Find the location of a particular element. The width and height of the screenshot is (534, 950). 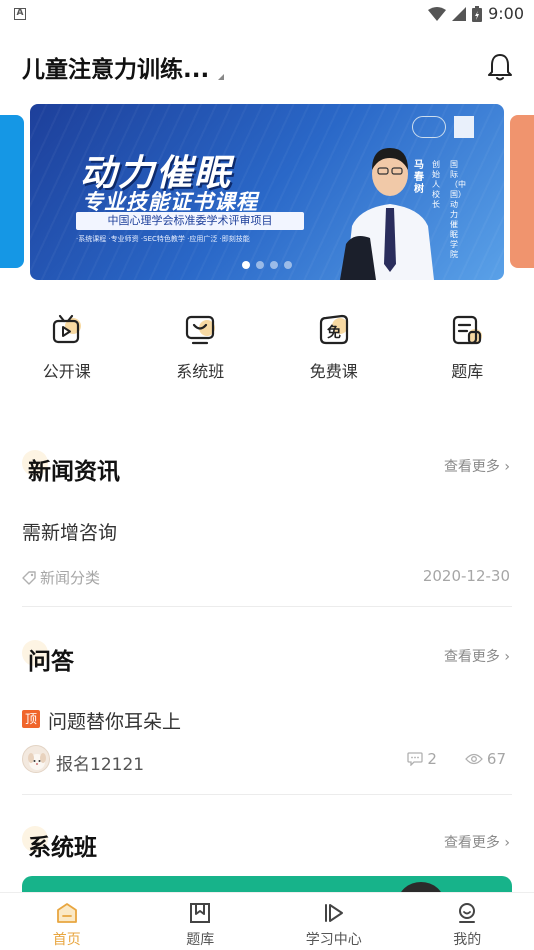

system-class-view-more-link: 查看更多 › is located at coordinates (477, 842).